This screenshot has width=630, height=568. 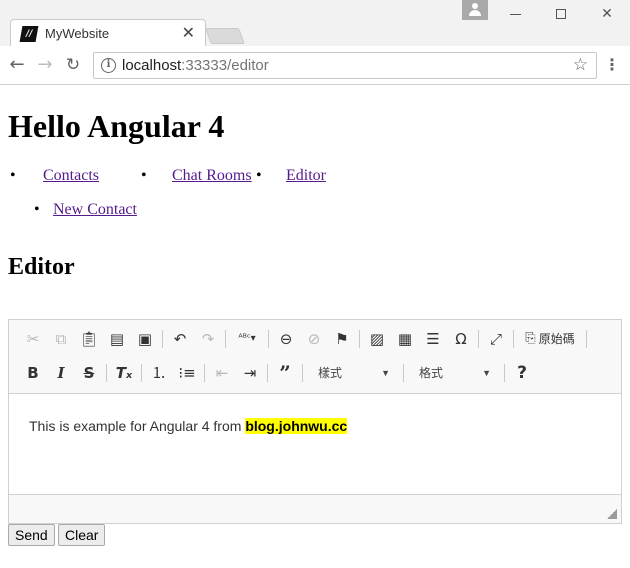 What do you see at coordinates (31, 535) in the screenshot?
I see `send-button: Send` at bounding box center [31, 535].